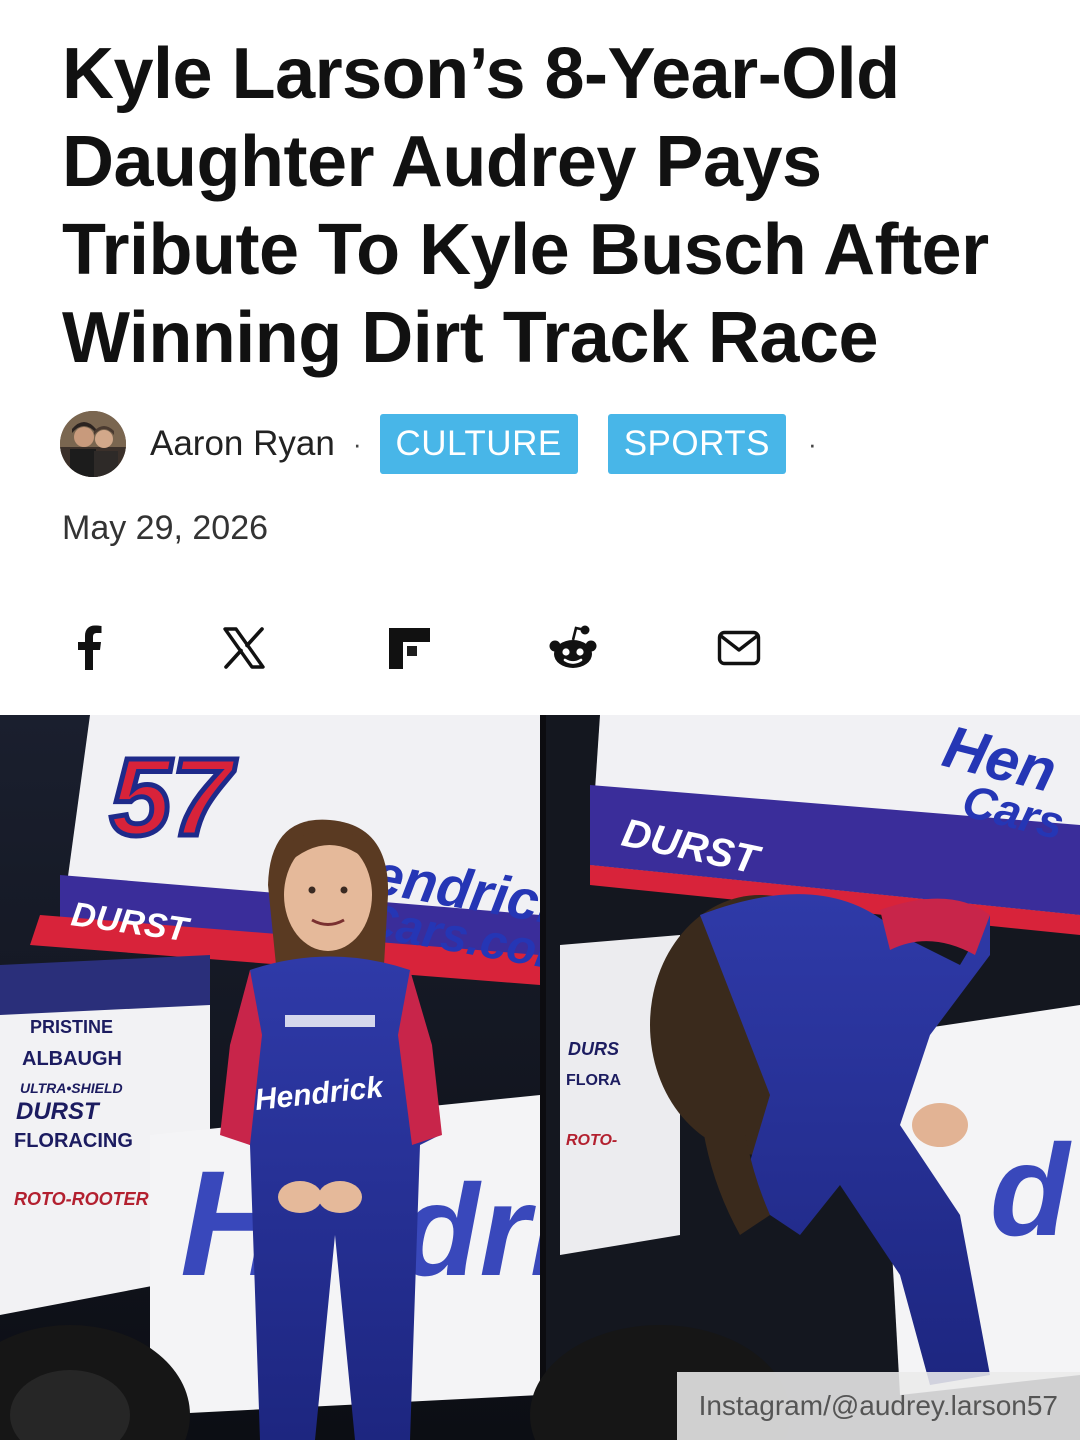 The width and height of the screenshot is (1080, 1440). What do you see at coordinates (591, 1140) in the screenshot?
I see `svg-text: ROTO-` at bounding box center [591, 1140].